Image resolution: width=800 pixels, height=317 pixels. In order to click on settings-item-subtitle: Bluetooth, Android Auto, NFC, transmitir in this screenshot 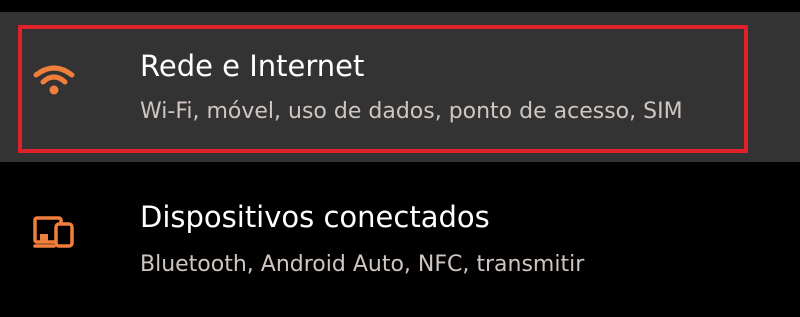, I will do `click(362, 264)`.